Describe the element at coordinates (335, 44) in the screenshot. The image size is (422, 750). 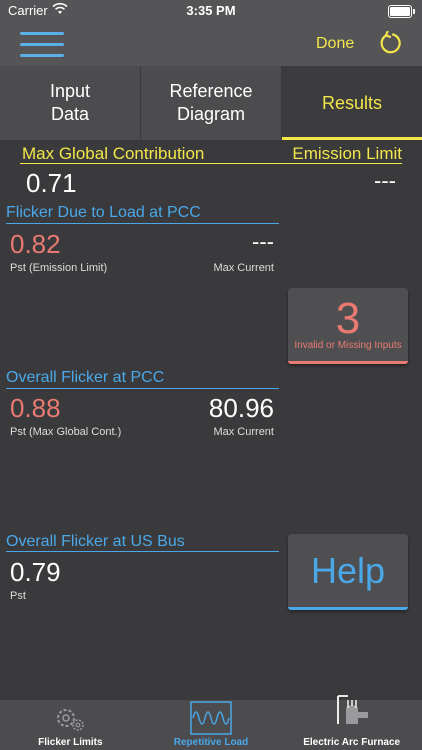
I see `done-button: Done` at that location.